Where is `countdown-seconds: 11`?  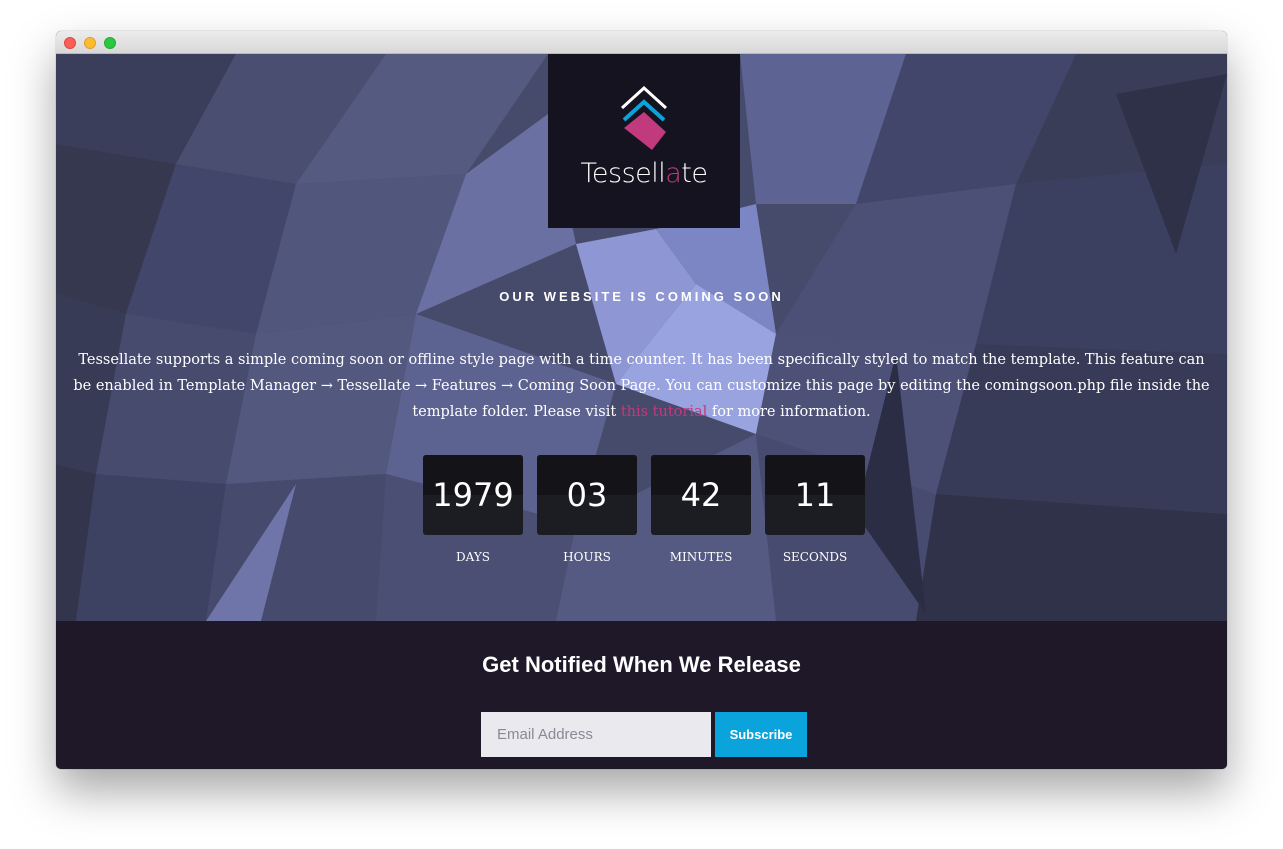
countdown-seconds: 11 is located at coordinates (815, 495).